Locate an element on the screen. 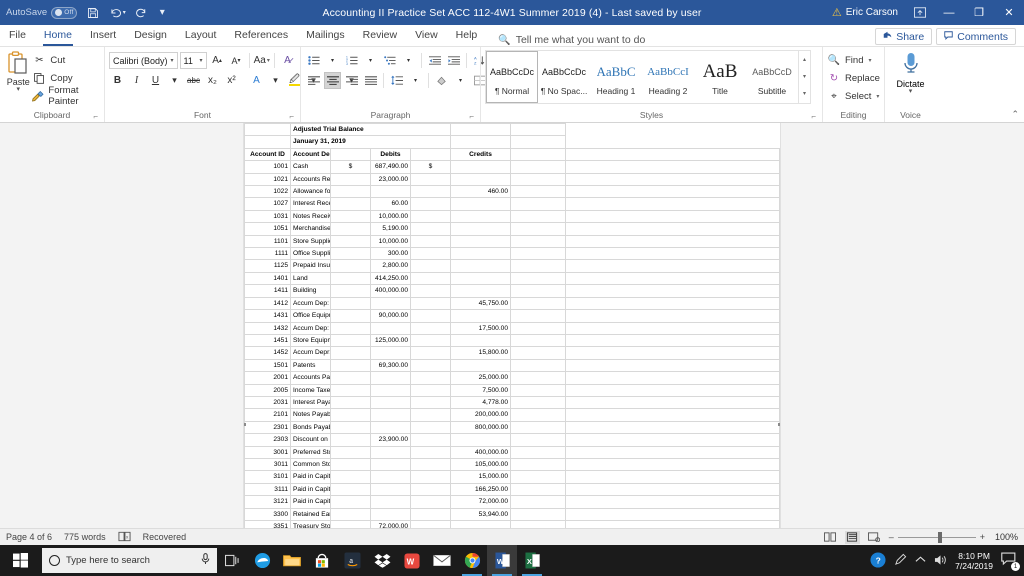 The image size is (1024, 576). ribbon-display-options-icon is located at coordinates (920, 12).